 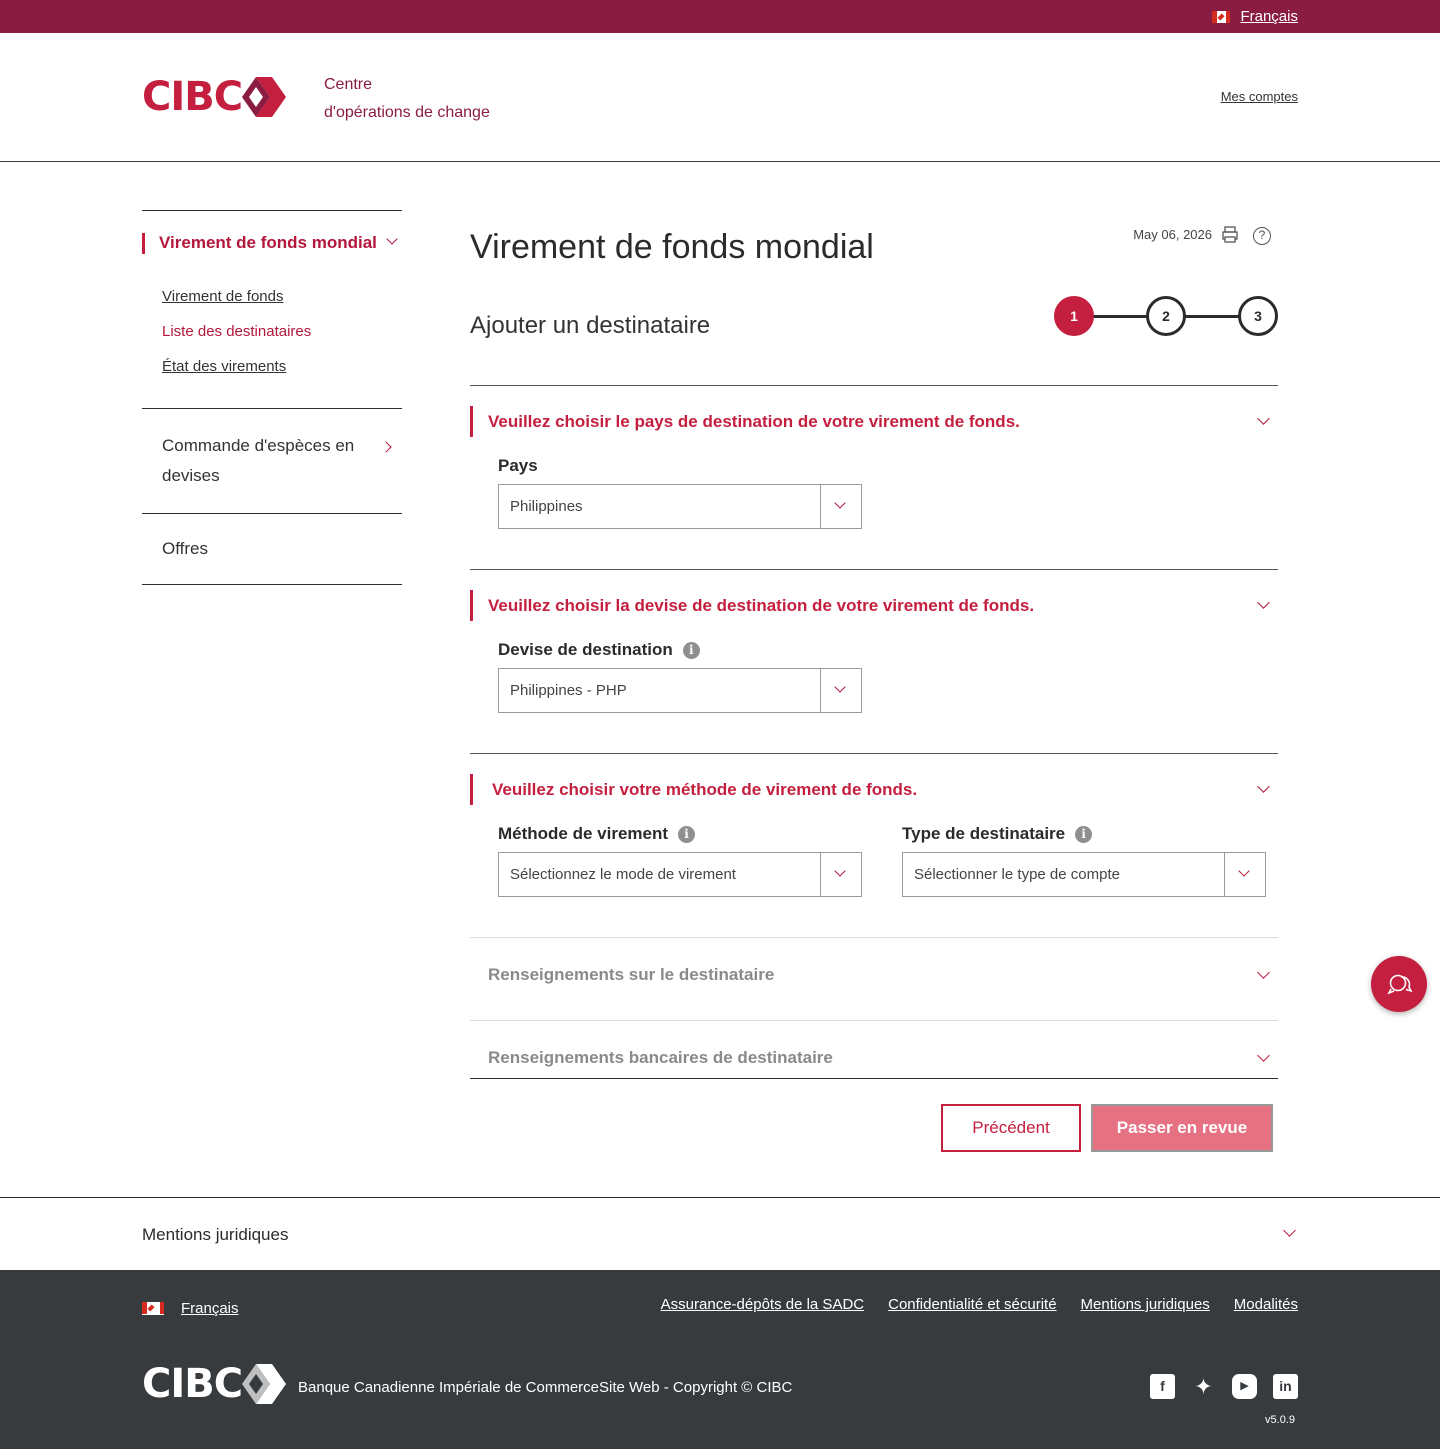 I want to click on sidebar-item-status: État des virements, so click(x=282, y=366).